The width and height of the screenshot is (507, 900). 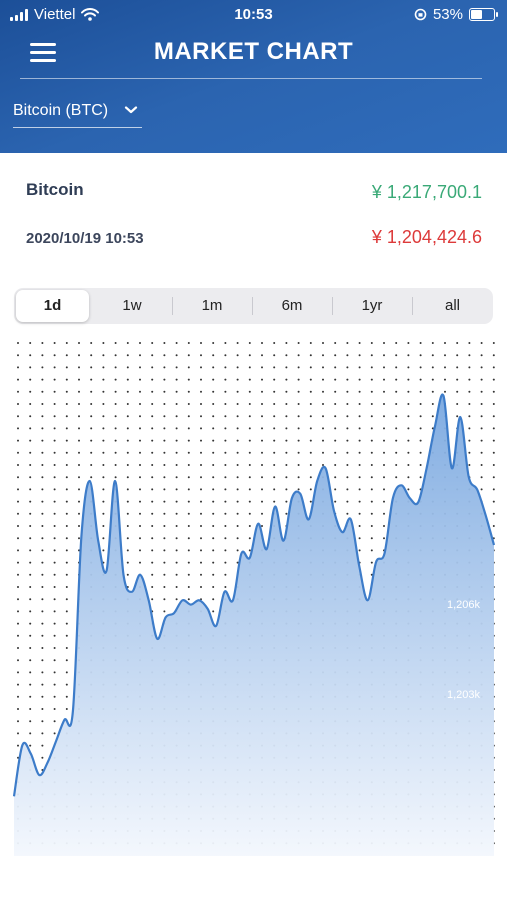 What do you see at coordinates (372, 306) in the screenshot?
I see `tab-1yr: 1yr` at bounding box center [372, 306].